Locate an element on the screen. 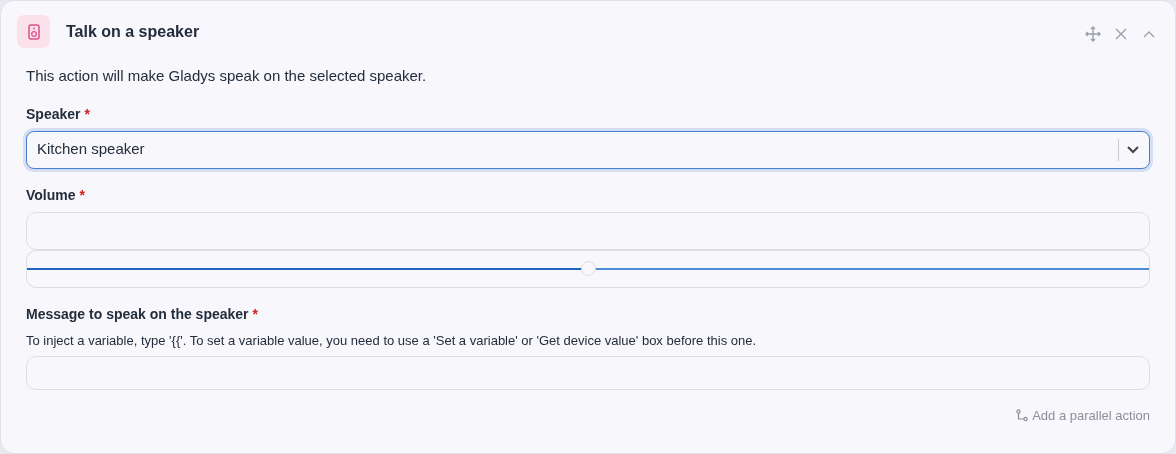 Image resolution: width=1176 pixels, height=454 pixels. field-label: Volume is located at coordinates (51, 194).